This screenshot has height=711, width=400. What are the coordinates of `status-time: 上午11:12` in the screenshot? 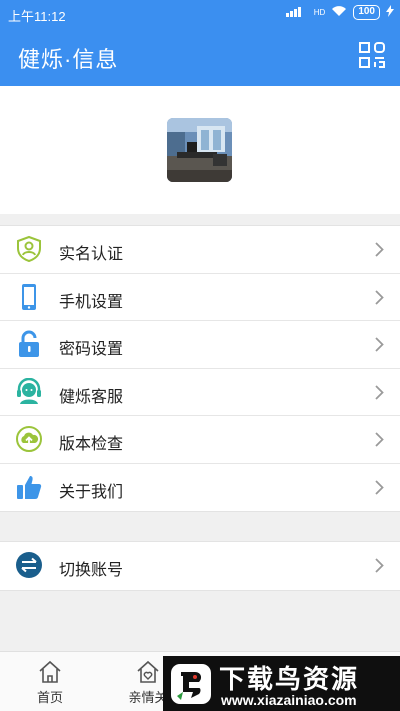 It's located at (37, 16).